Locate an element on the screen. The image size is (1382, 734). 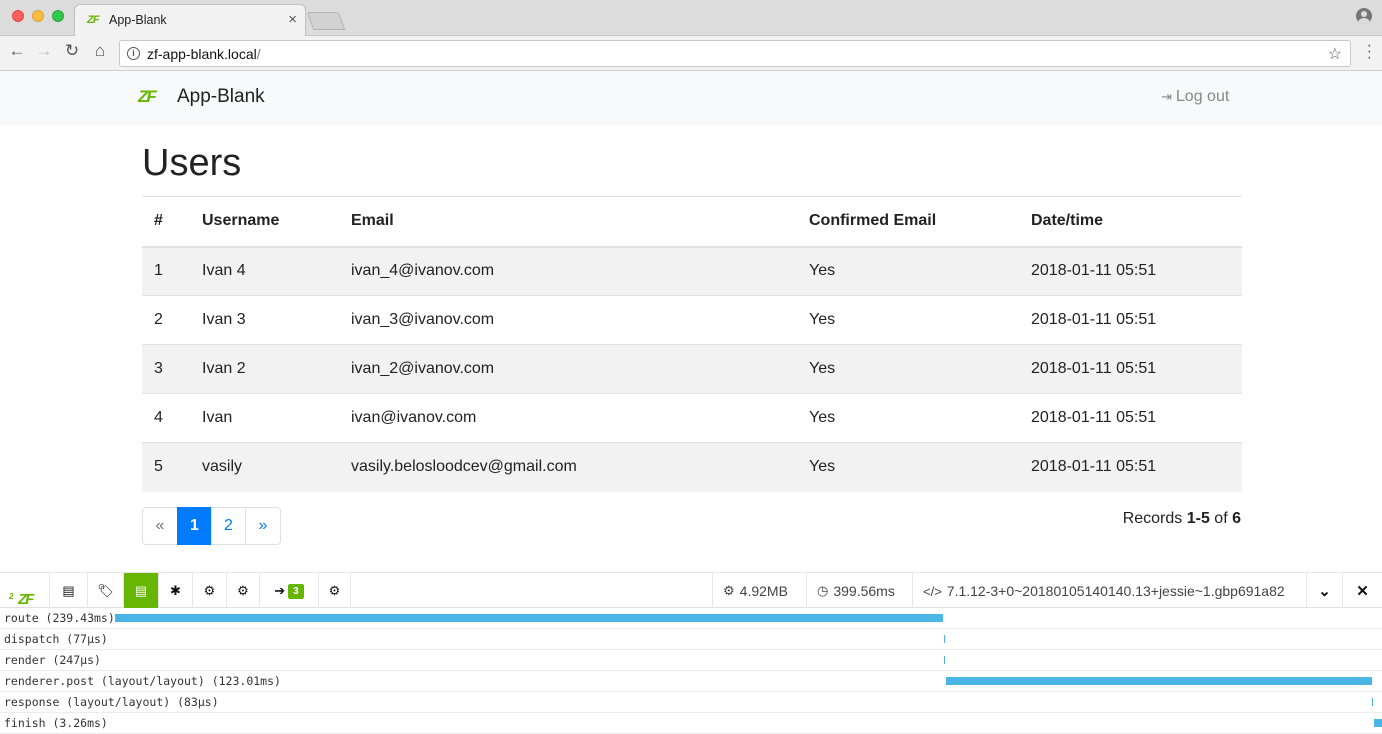
cell-id: 4 is located at coordinates (166, 418).